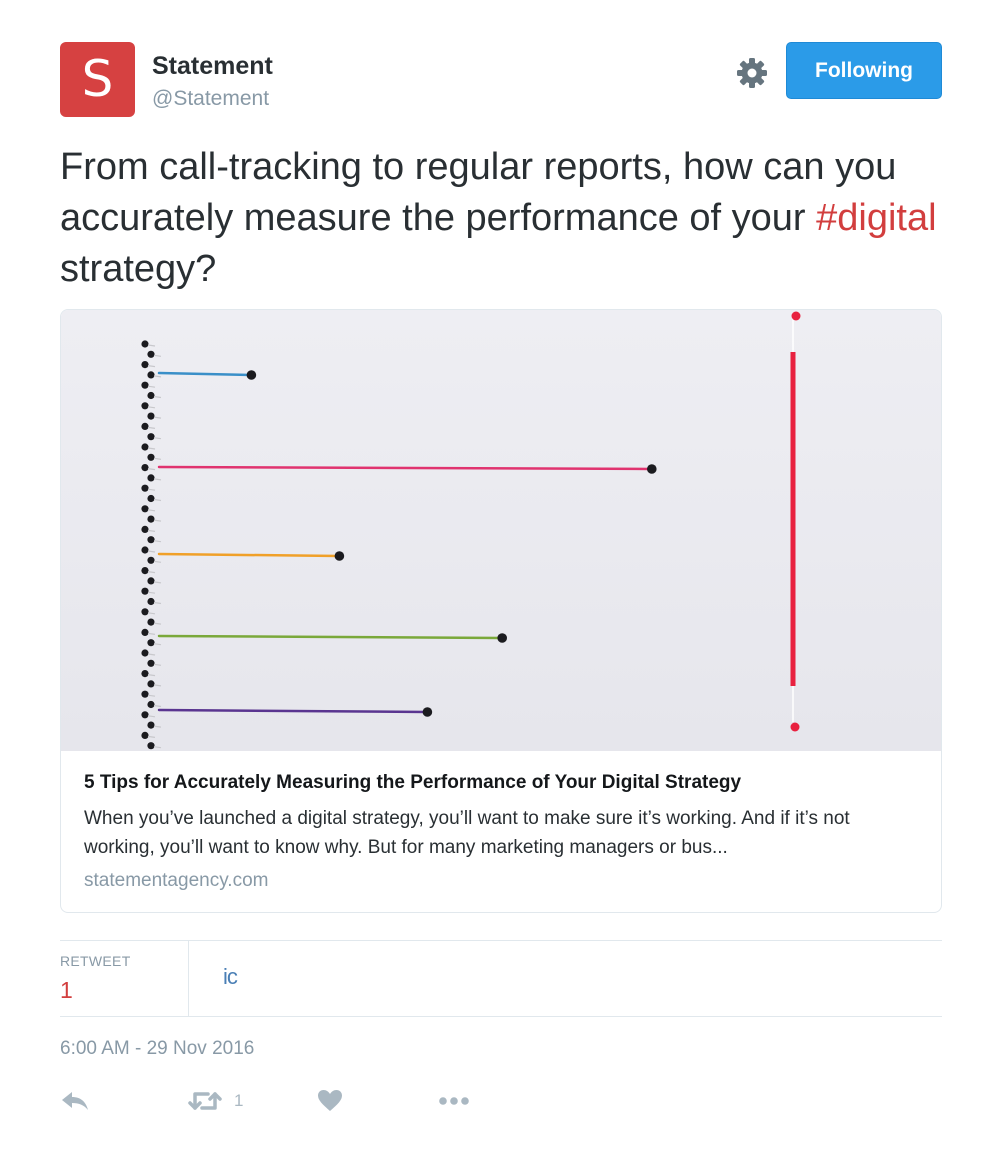 The height and width of the screenshot is (1162, 1000). What do you see at coordinates (501, 978) in the screenshot?
I see `tweet-stats: RETWEET 1 ic` at bounding box center [501, 978].